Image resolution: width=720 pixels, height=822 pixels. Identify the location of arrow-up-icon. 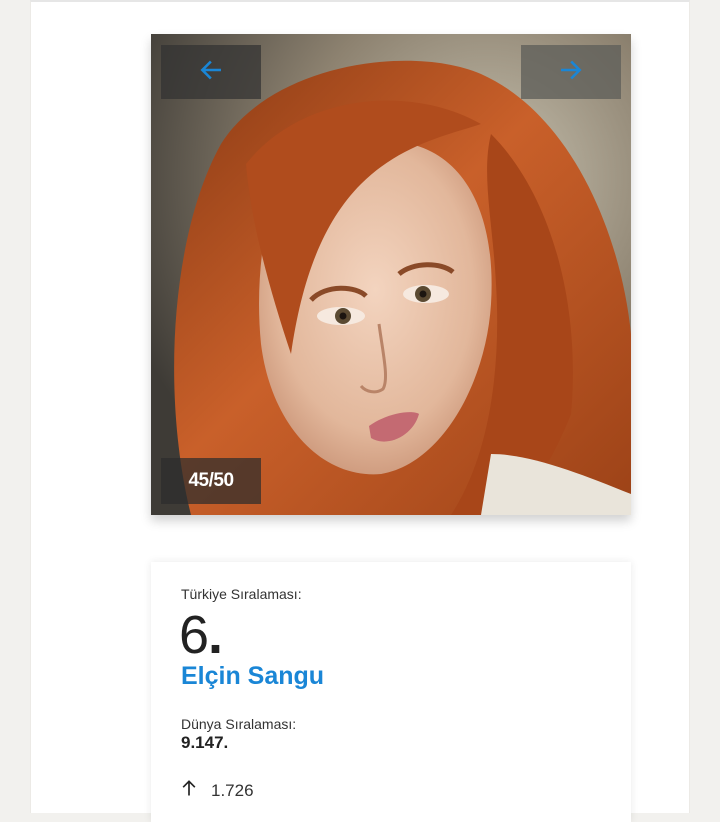
(189, 790).